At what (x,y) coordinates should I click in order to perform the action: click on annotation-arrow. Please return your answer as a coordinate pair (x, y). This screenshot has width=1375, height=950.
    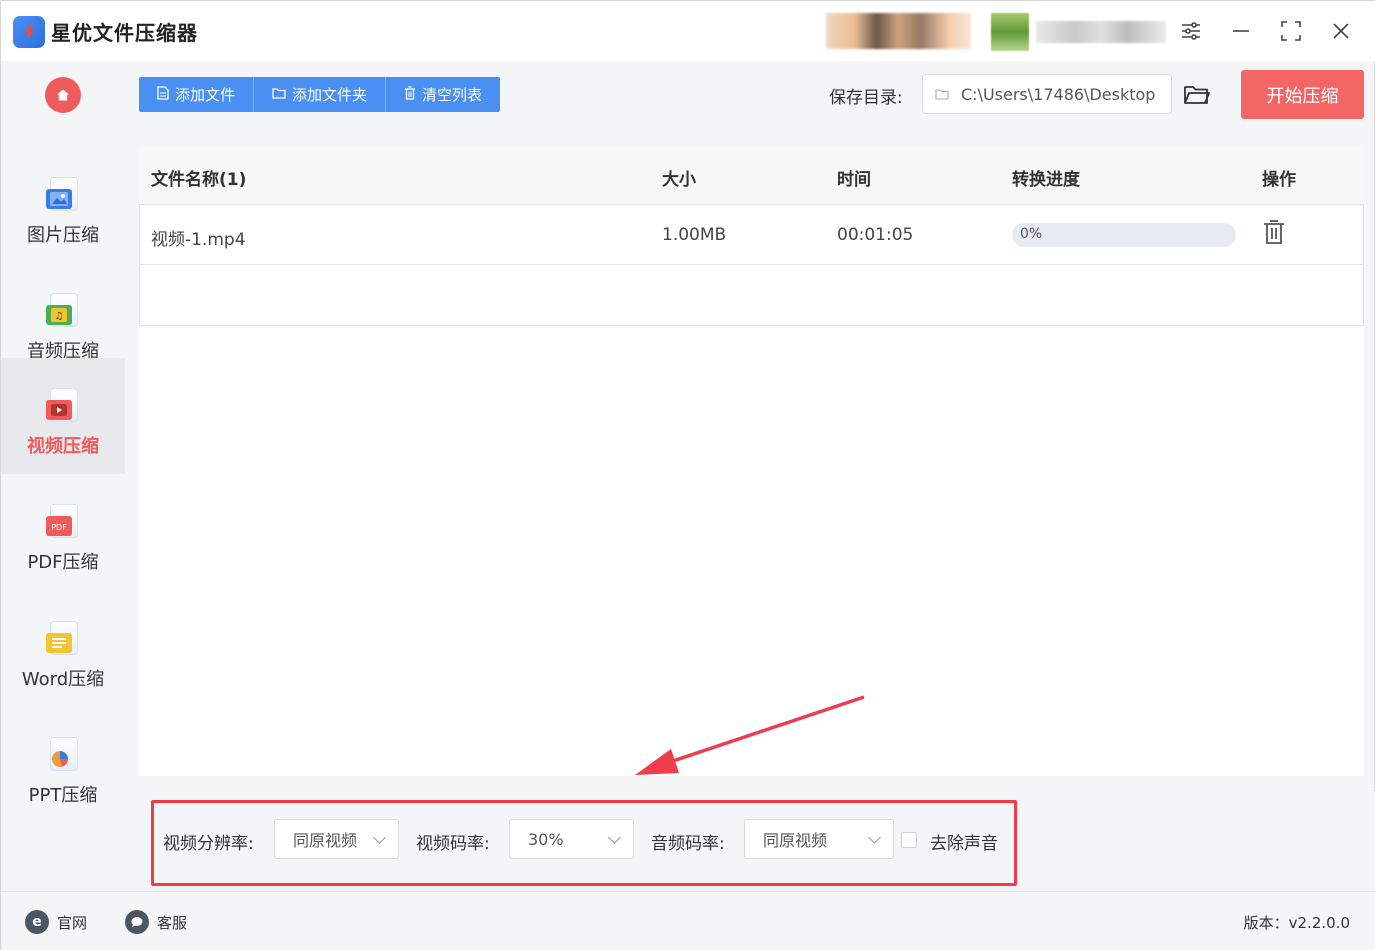
    Looking at the image, I should click on (750, 735).